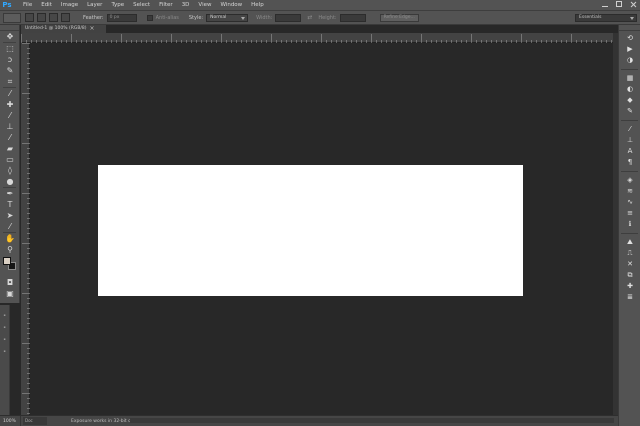 This screenshot has height=426, width=640. Describe the element at coordinates (10, 70) in the screenshot. I see `quick-selection-tool: ✎` at that location.